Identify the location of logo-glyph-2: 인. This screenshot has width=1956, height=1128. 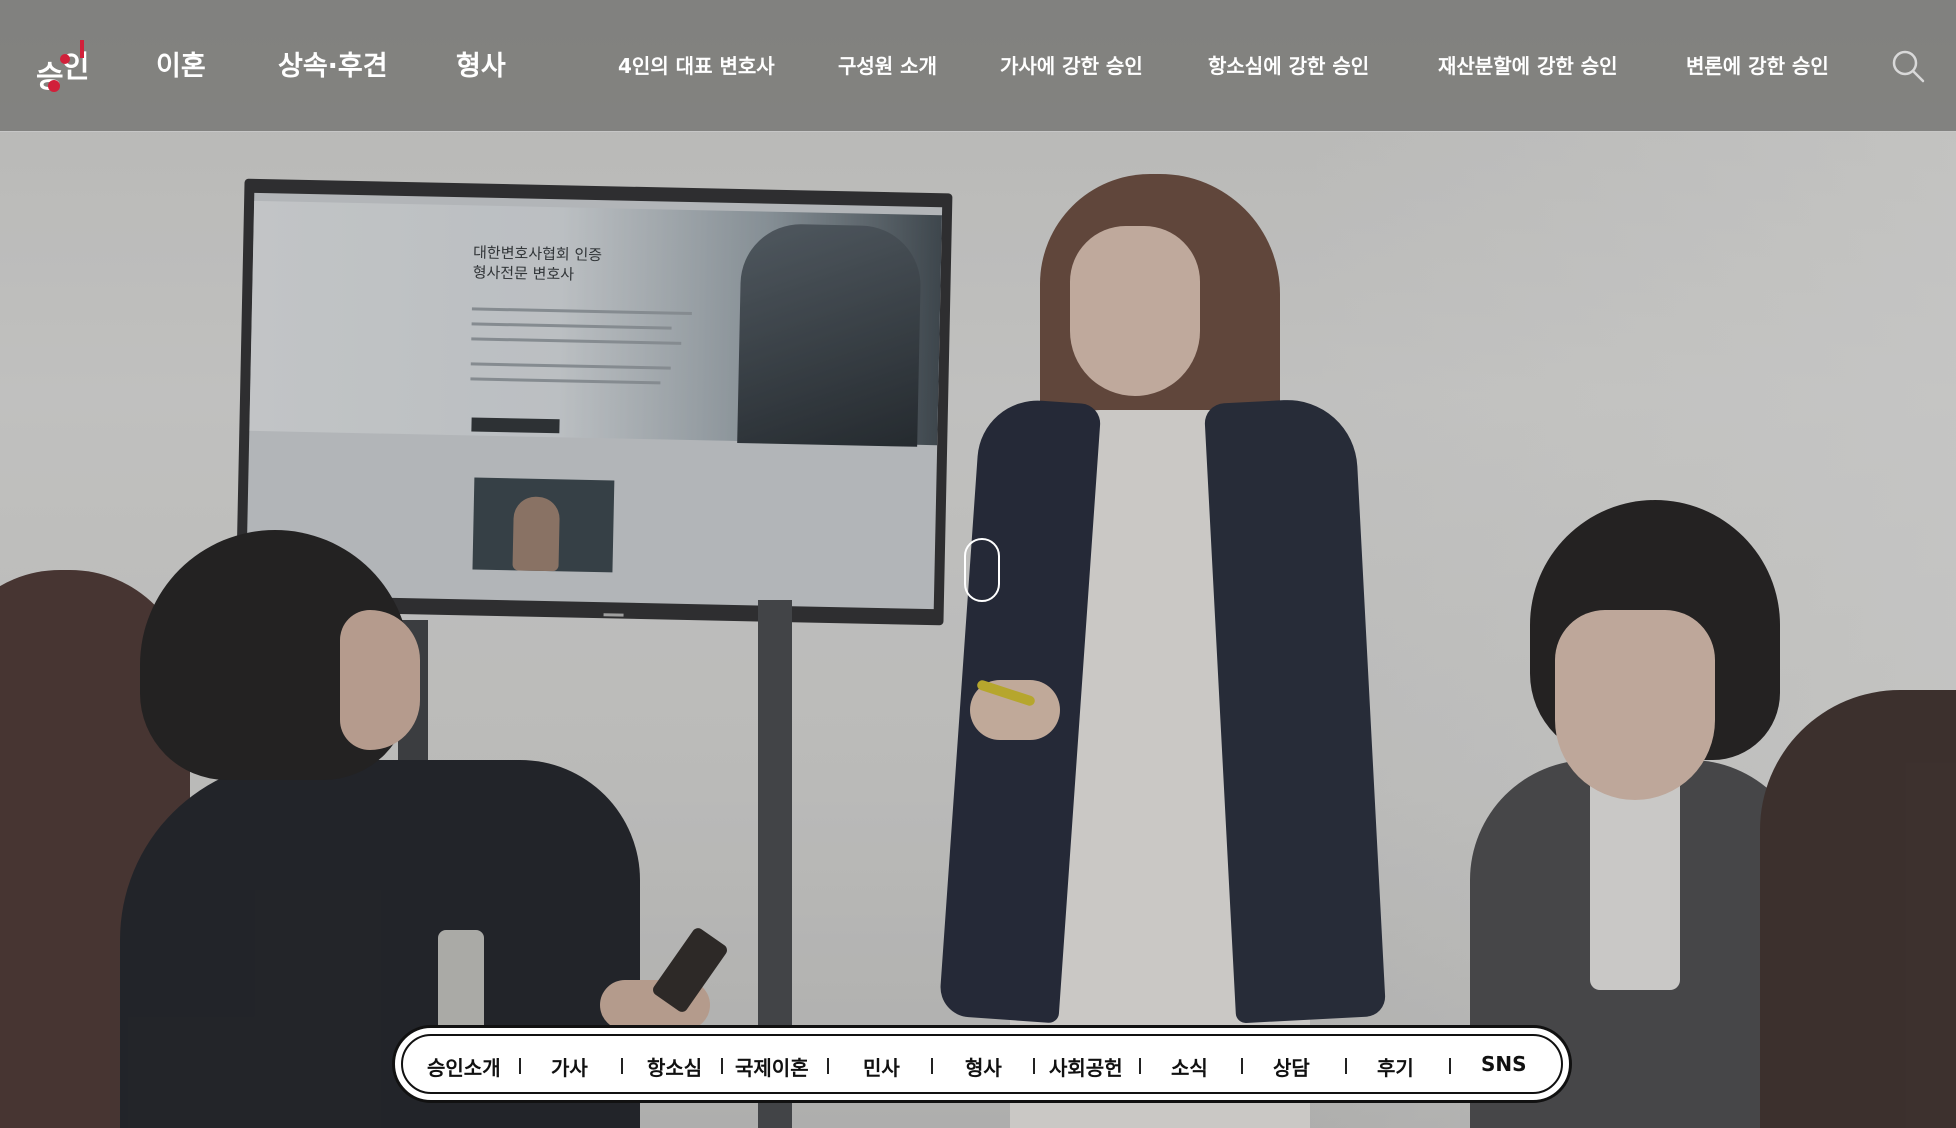
(76, 67).